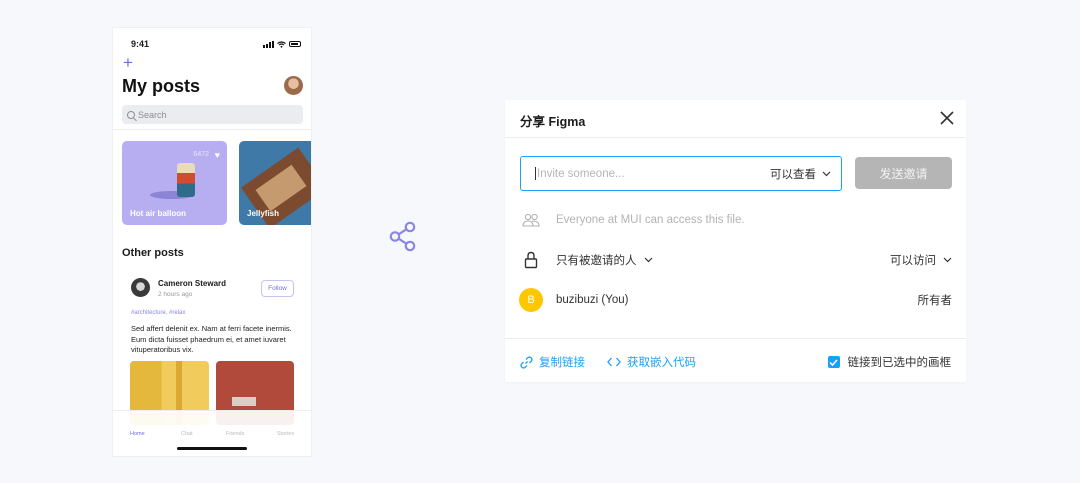  I want to click on access-permission-label: 可以访问, so click(913, 261).